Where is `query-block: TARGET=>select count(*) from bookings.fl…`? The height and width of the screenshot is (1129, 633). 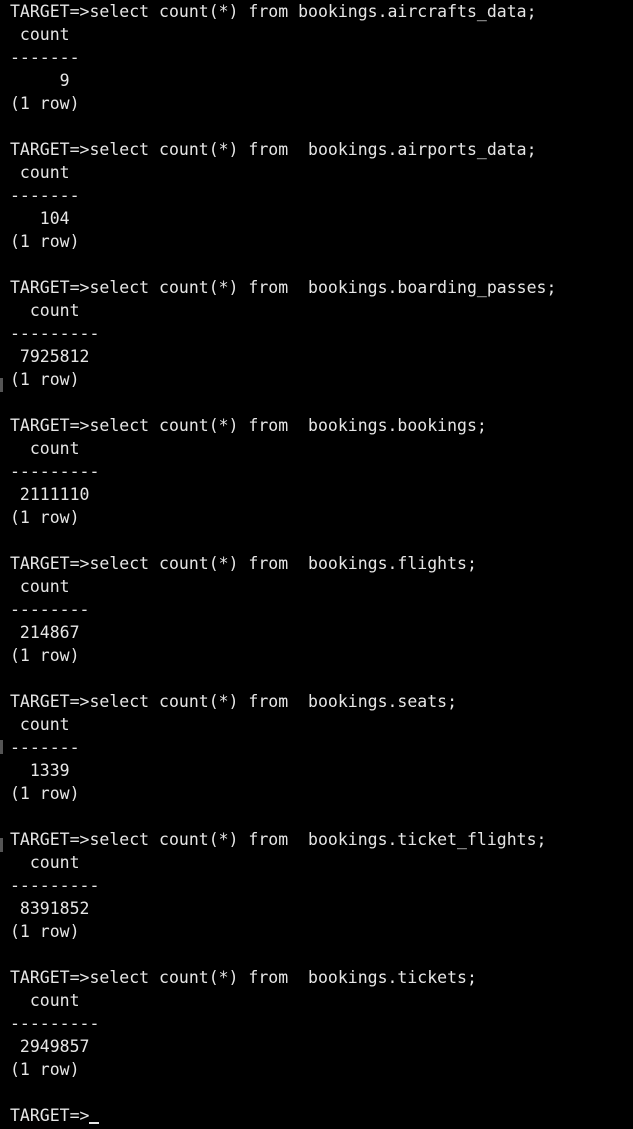 query-block: TARGET=>select count(*) from bookings.fl… is located at coordinates (321, 609).